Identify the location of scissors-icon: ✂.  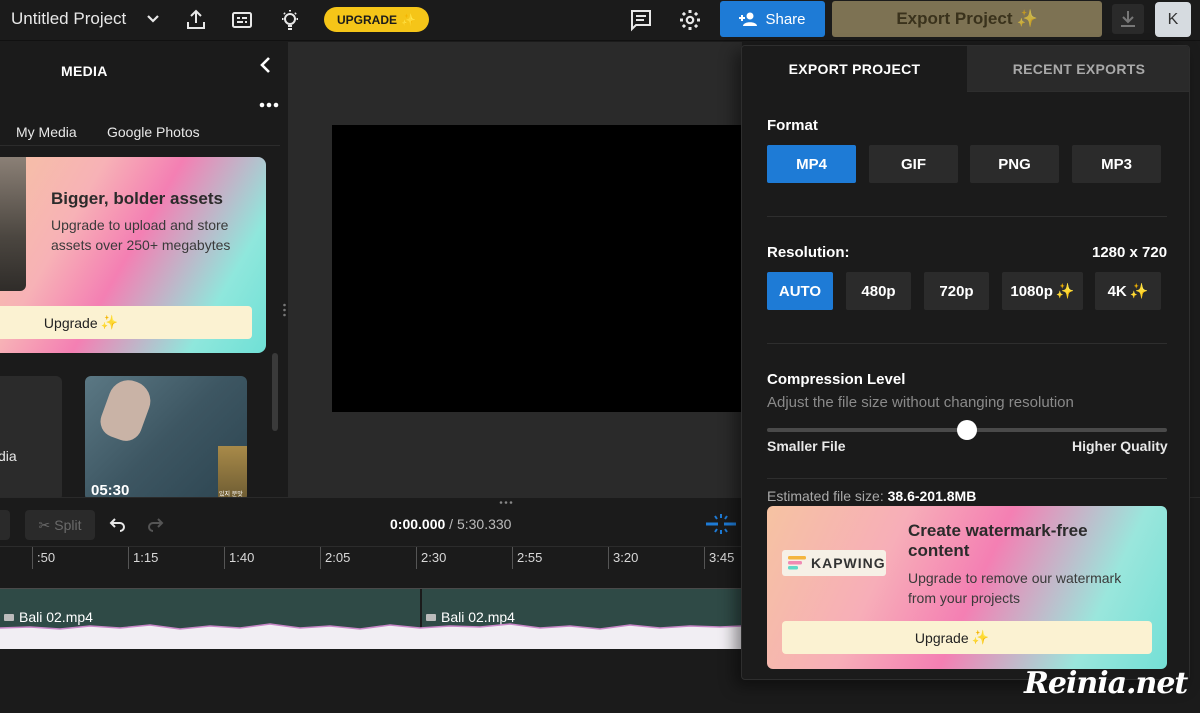
(44, 524).